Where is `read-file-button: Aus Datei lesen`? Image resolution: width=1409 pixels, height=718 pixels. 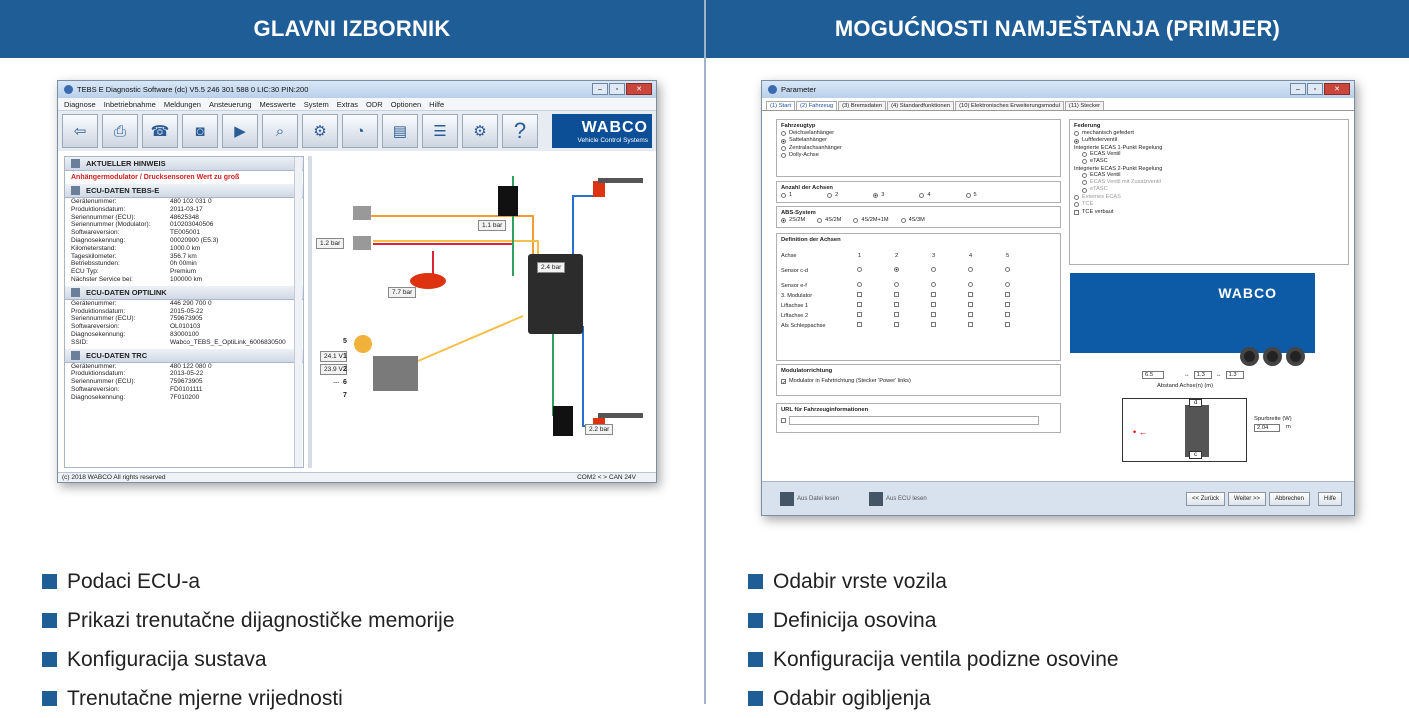
read-file-button: Aus Datei lesen is located at coordinates (809, 499).